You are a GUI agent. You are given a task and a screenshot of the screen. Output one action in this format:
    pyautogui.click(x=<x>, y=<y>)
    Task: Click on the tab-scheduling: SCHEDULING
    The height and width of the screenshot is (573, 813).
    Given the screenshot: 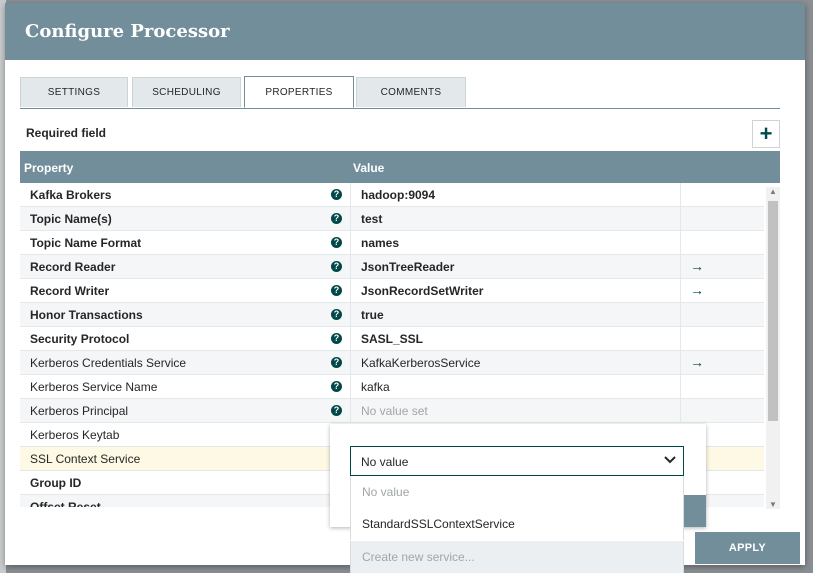 What is the action you would take?
    pyautogui.click(x=186, y=92)
    